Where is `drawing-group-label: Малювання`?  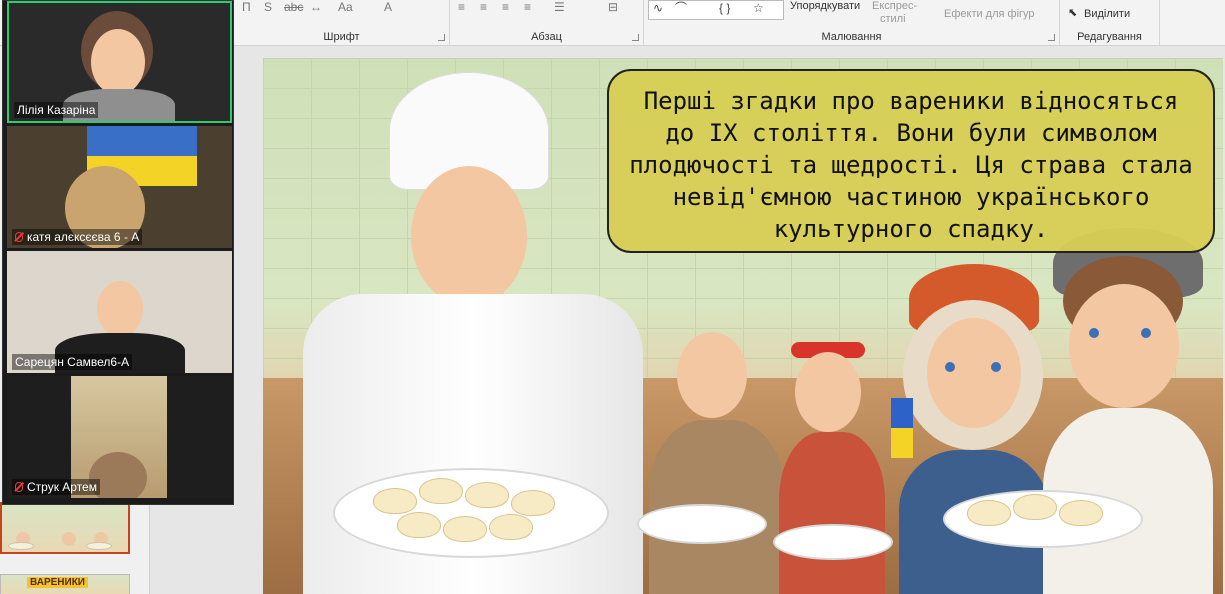 drawing-group-label: Малювання is located at coordinates (851, 37).